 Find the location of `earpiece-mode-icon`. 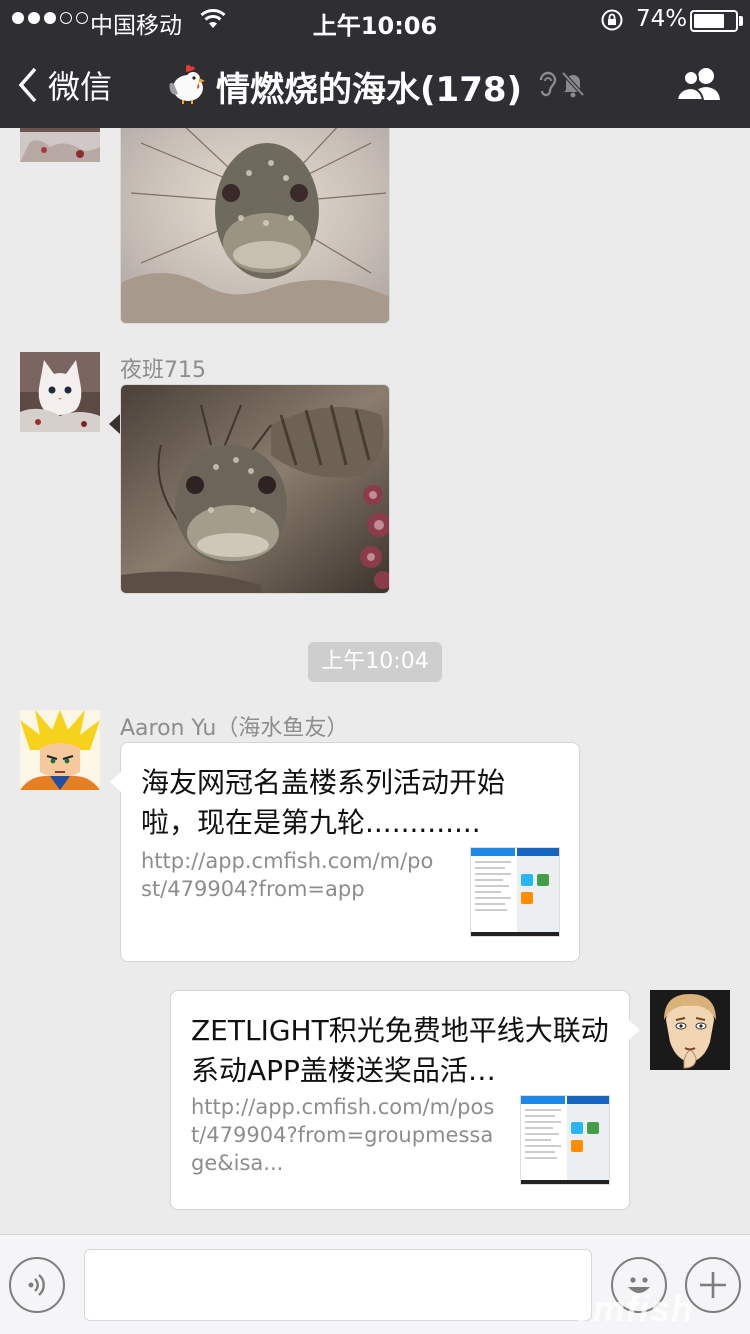

earpiece-mode-icon is located at coordinates (548, 84).